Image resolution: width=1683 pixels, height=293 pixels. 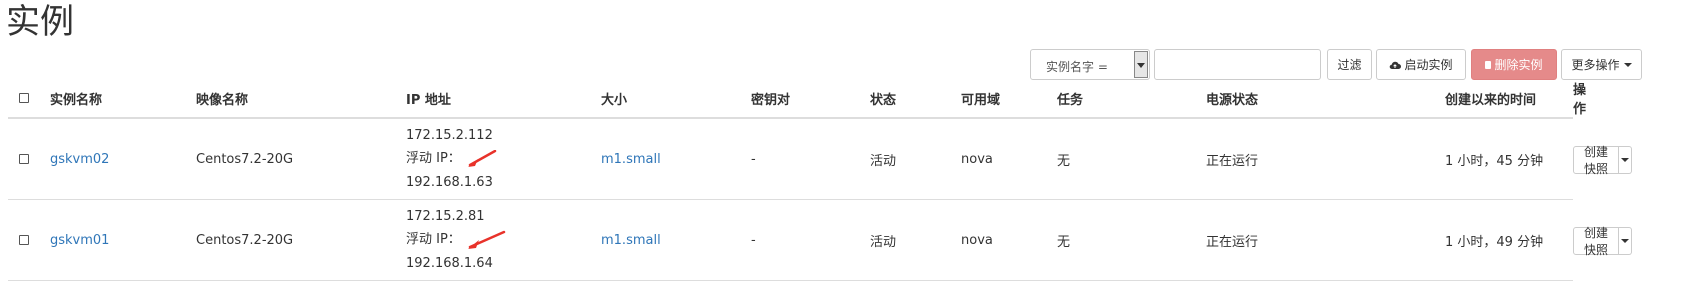 What do you see at coordinates (79, 159) in the screenshot?
I see `instance-name-link: gskvm02` at bounding box center [79, 159].